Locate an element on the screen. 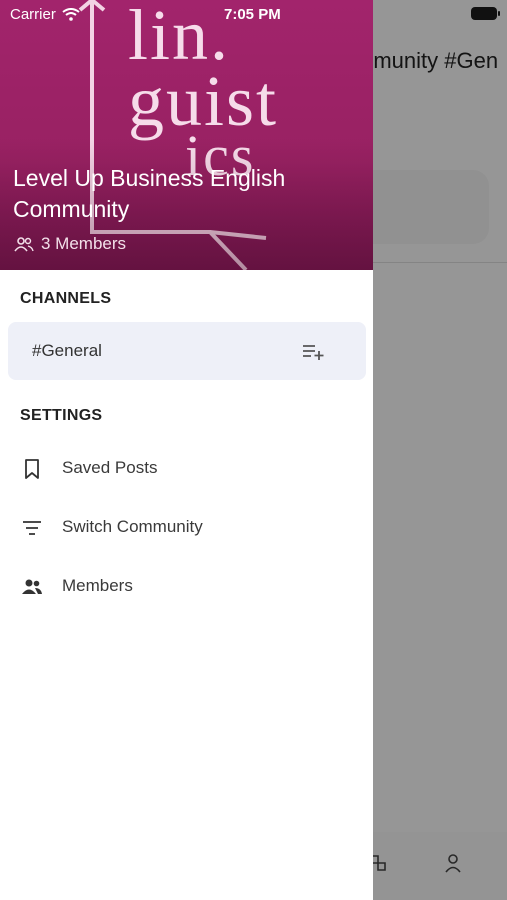 This screenshot has height=900, width=507. members-count-label: 3 Members is located at coordinates (84, 243).